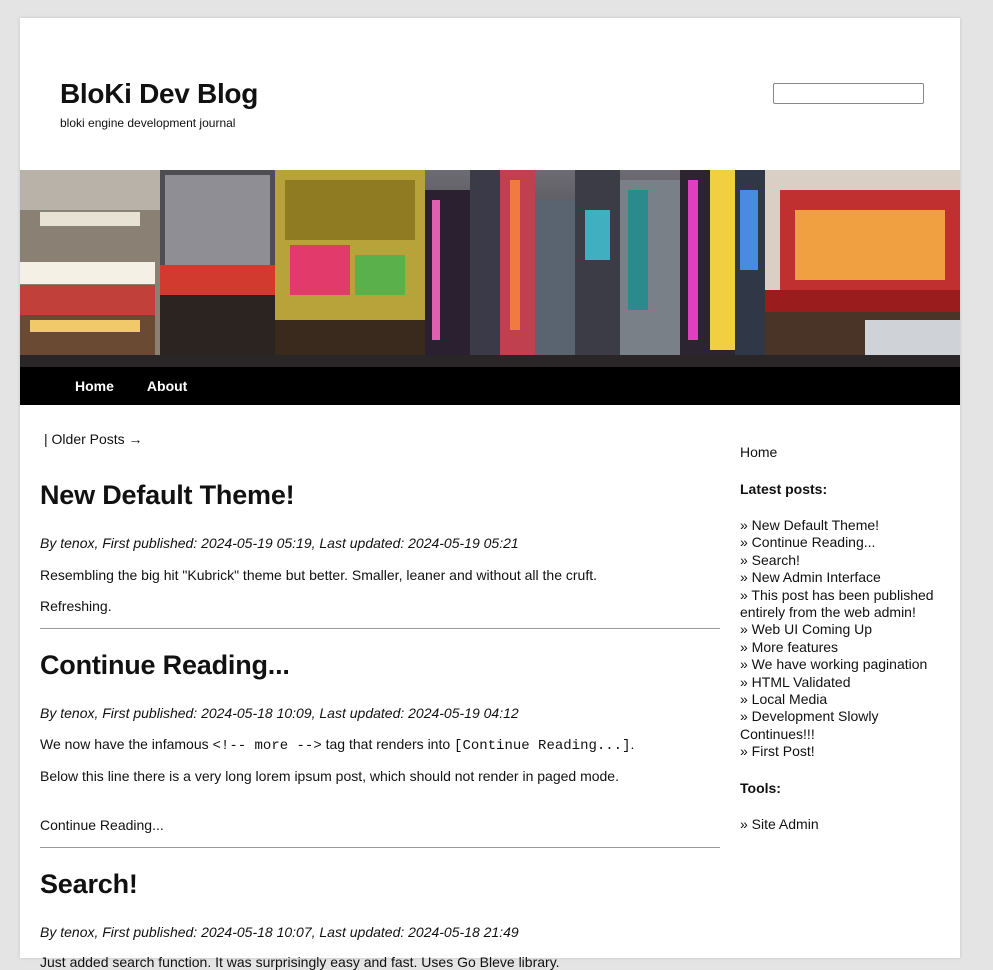  What do you see at coordinates (167, 386) in the screenshot?
I see `nav-about-link: About` at bounding box center [167, 386].